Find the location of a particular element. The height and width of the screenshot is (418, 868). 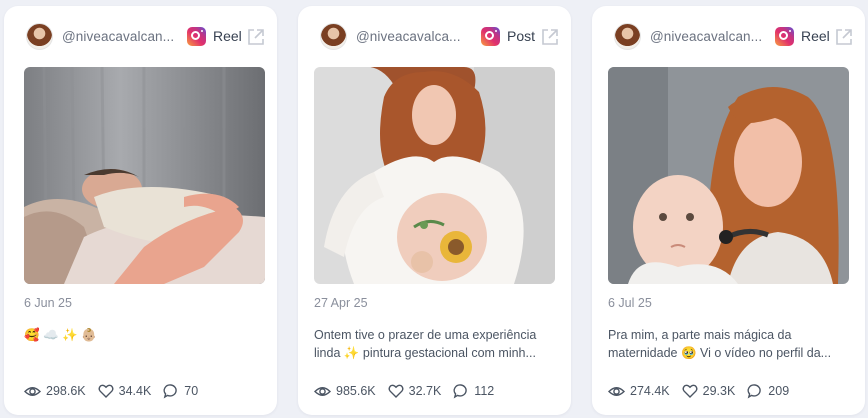

pregnant-belly-painting-image is located at coordinates (434, 175).